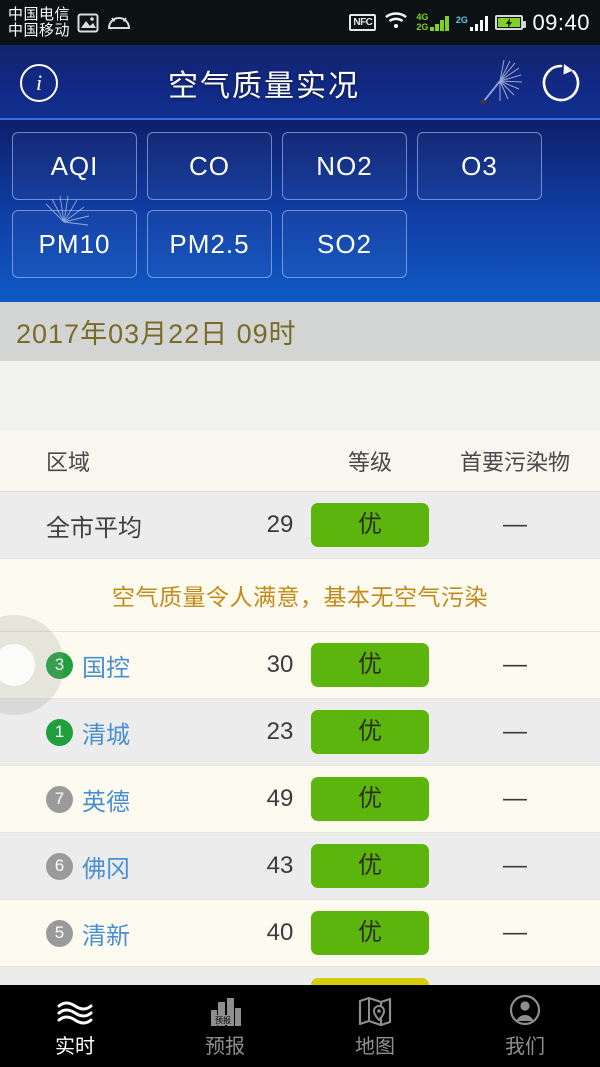  What do you see at coordinates (375, 1046) in the screenshot?
I see `nav-label-map: 地图` at bounding box center [375, 1046].